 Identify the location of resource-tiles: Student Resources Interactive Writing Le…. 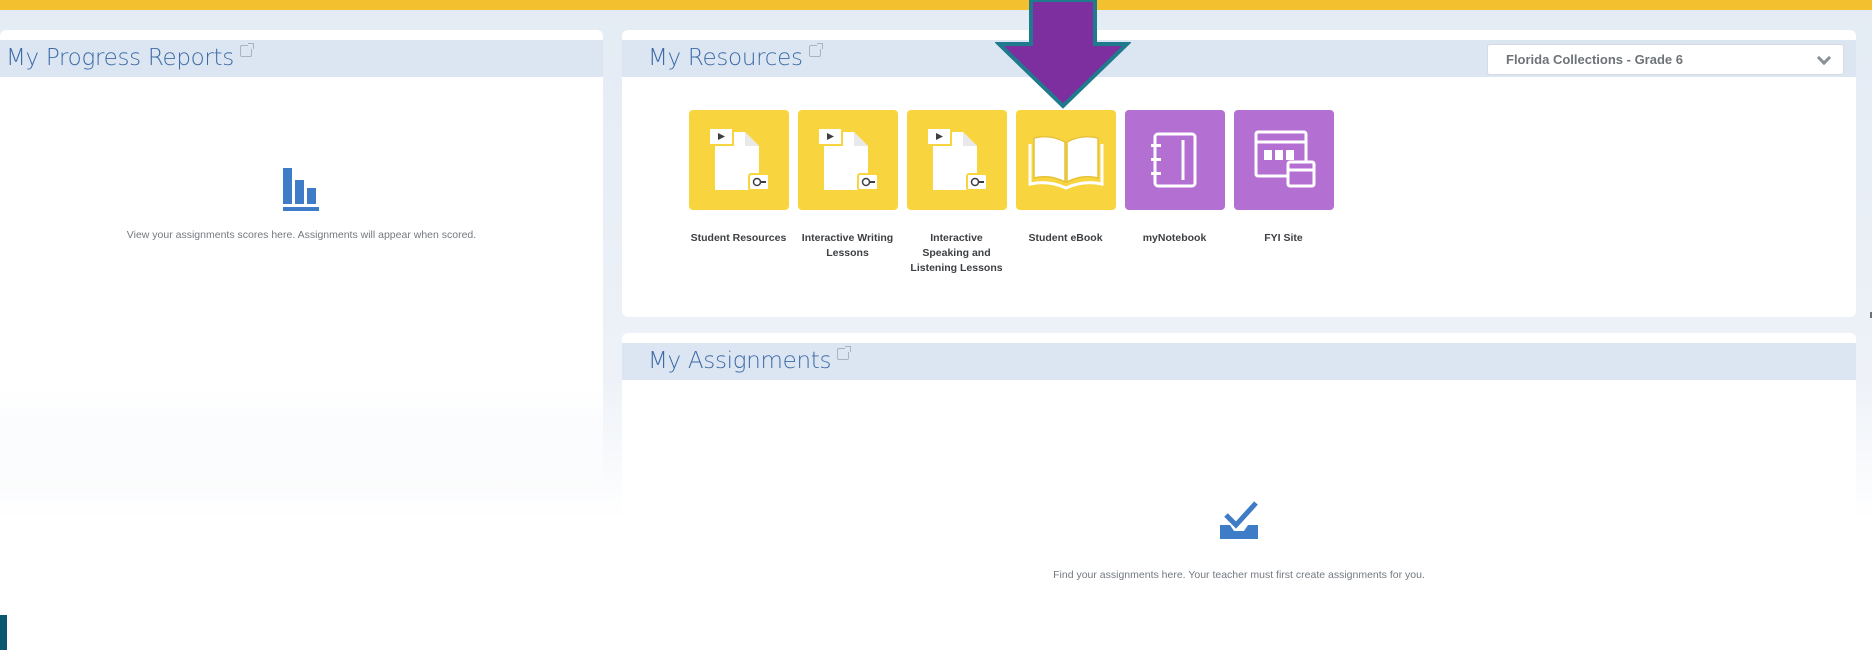
(1011, 193).